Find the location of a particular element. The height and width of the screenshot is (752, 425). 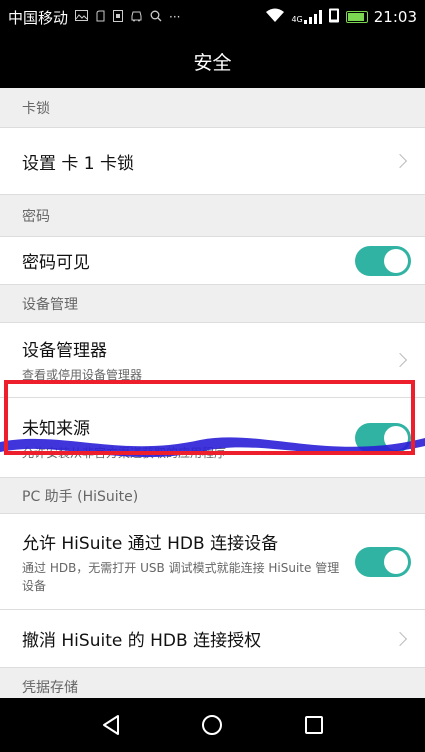

password-visible-title: 密码可见 is located at coordinates (56, 263).